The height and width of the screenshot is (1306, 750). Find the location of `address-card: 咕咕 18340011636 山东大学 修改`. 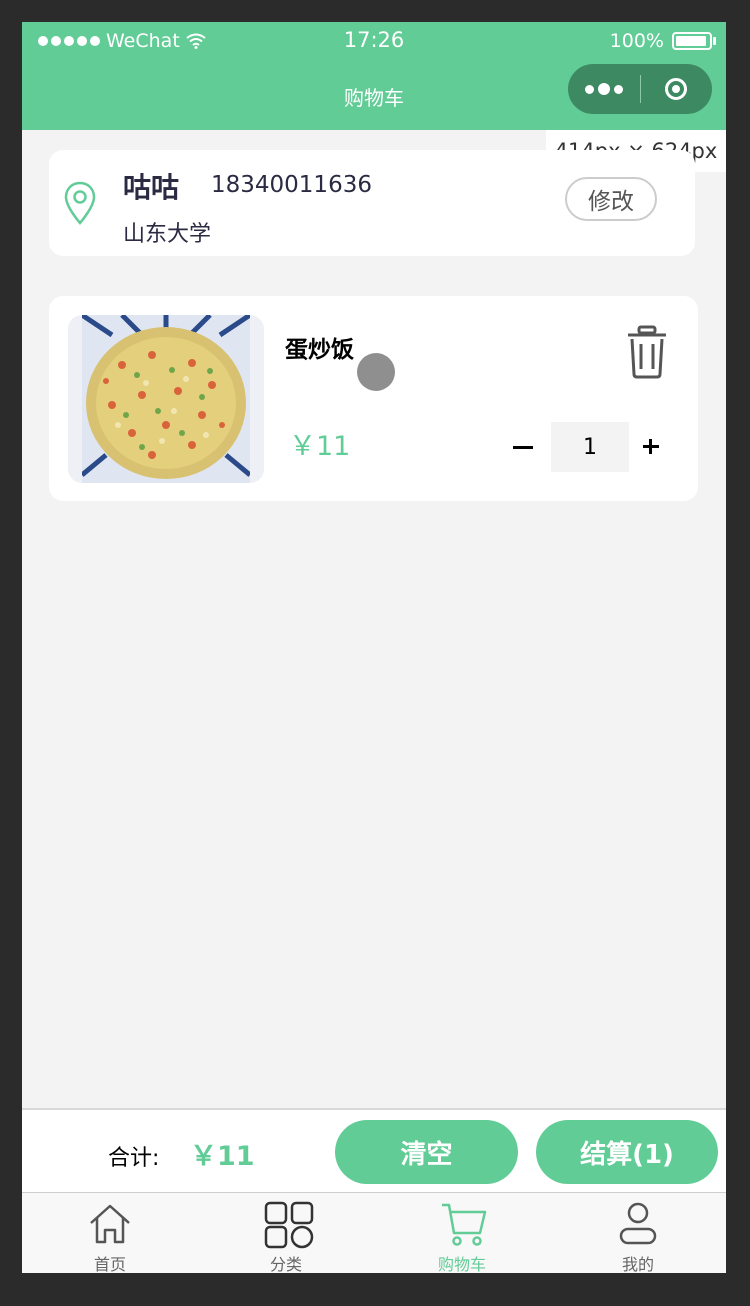

address-card: 咕咕 18340011636 山东大学 修改 is located at coordinates (372, 203).